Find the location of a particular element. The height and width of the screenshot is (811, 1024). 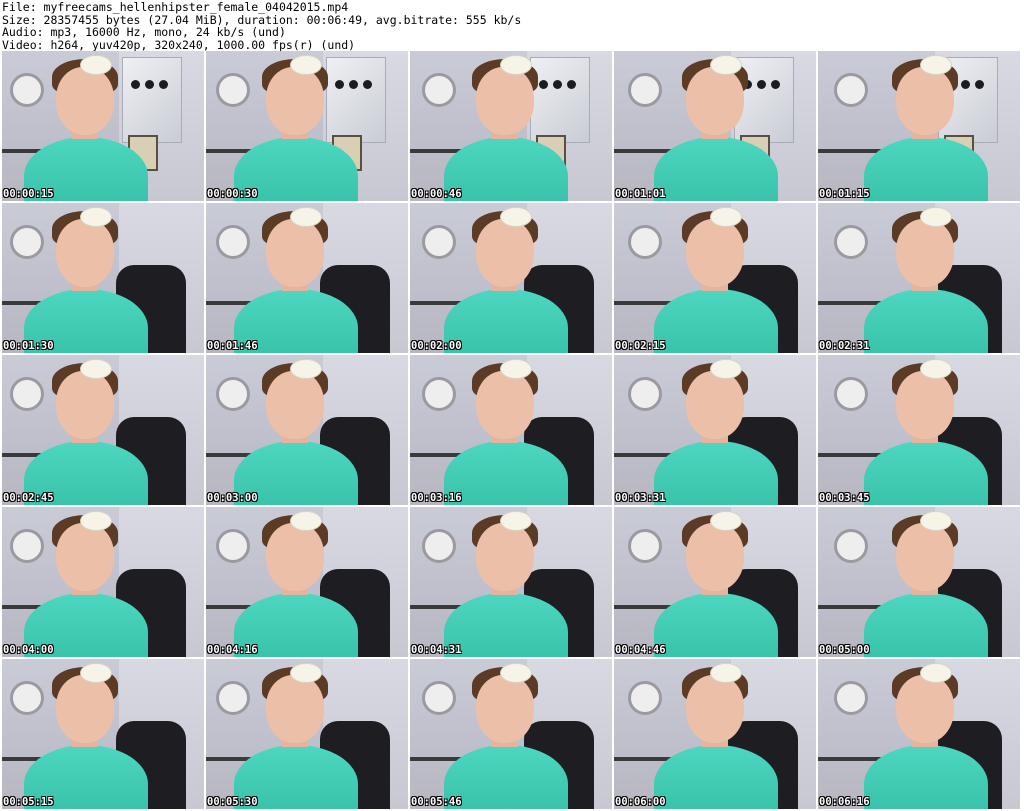

thumbnail-timestamp: 00:03:16 is located at coordinates (436, 498).